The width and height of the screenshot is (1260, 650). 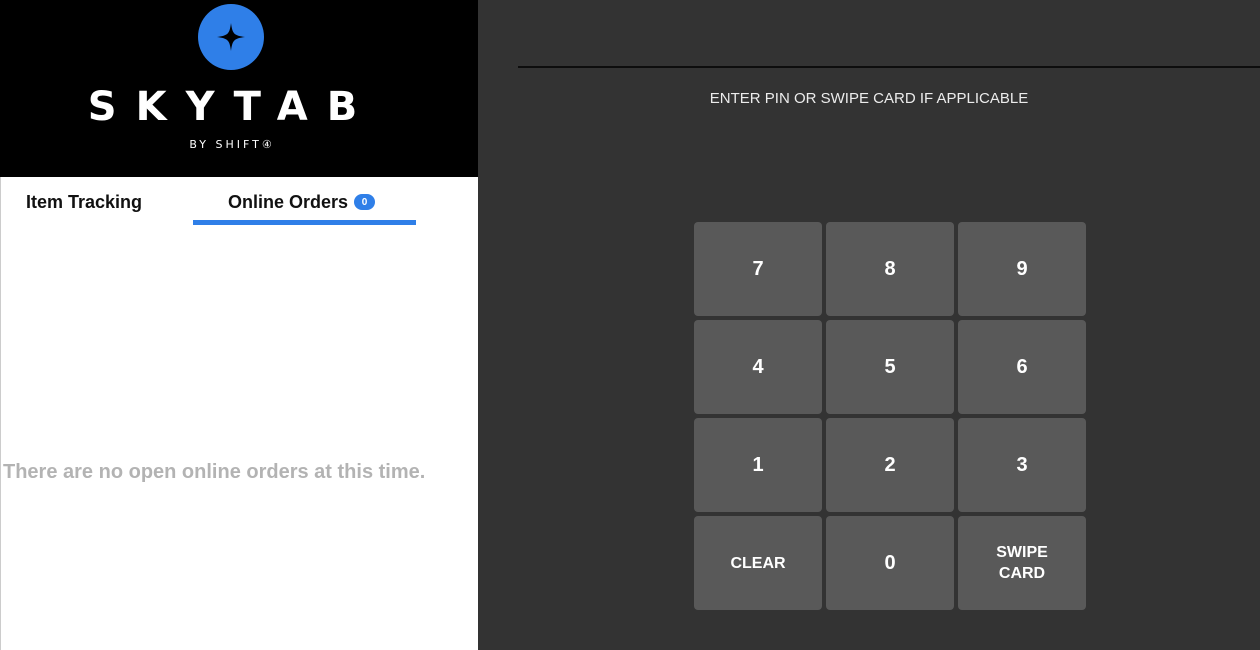 What do you see at coordinates (890, 563) in the screenshot?
I see `key-0: 0` at bounding box center [890, 563].